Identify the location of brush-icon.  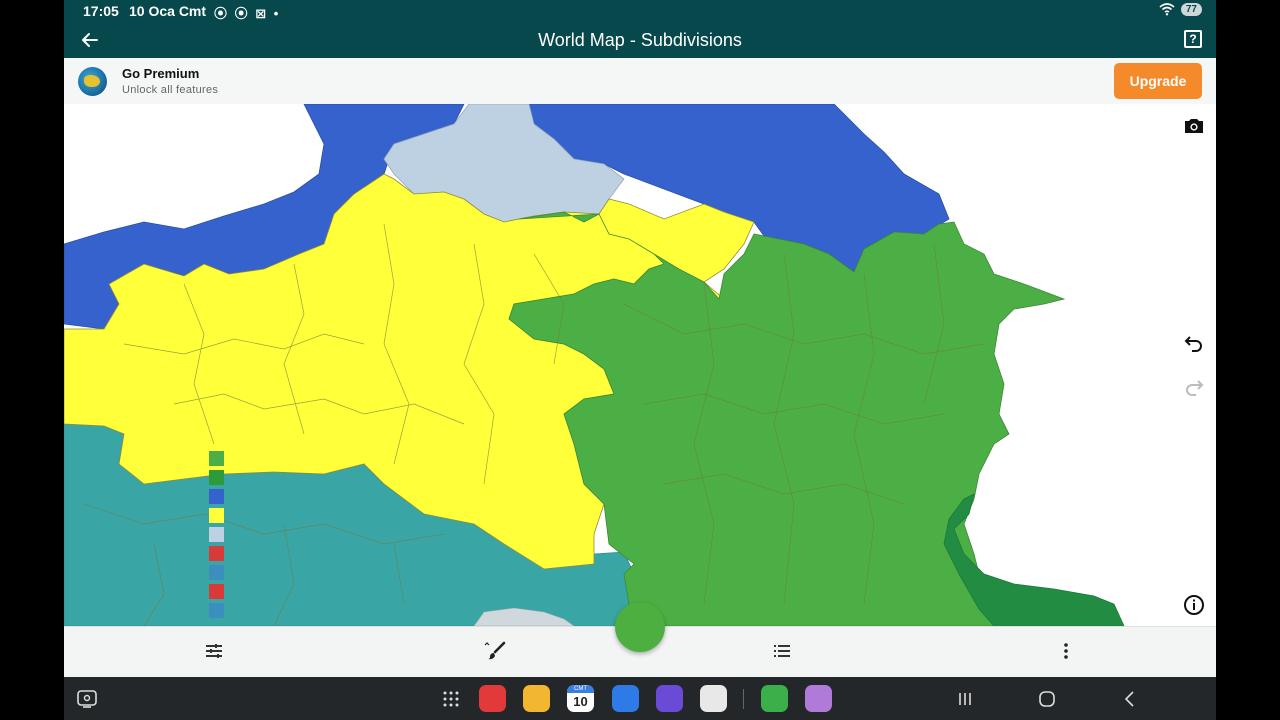
(496, 651).